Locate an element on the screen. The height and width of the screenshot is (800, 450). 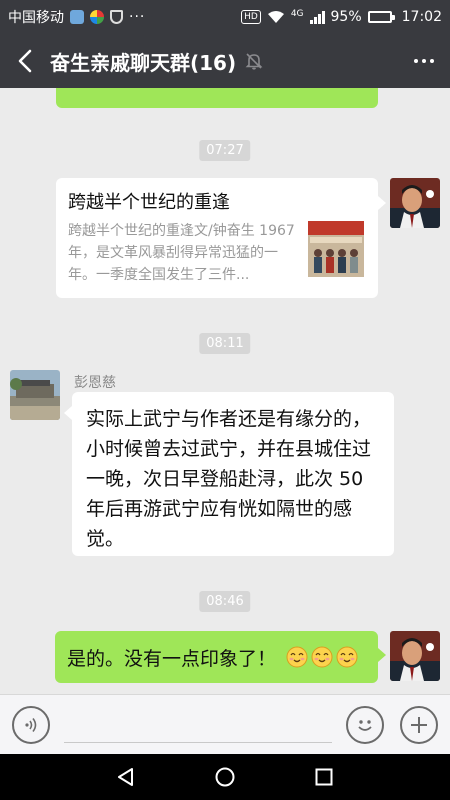
recents-square-icon is located at coordinates (324, 777).